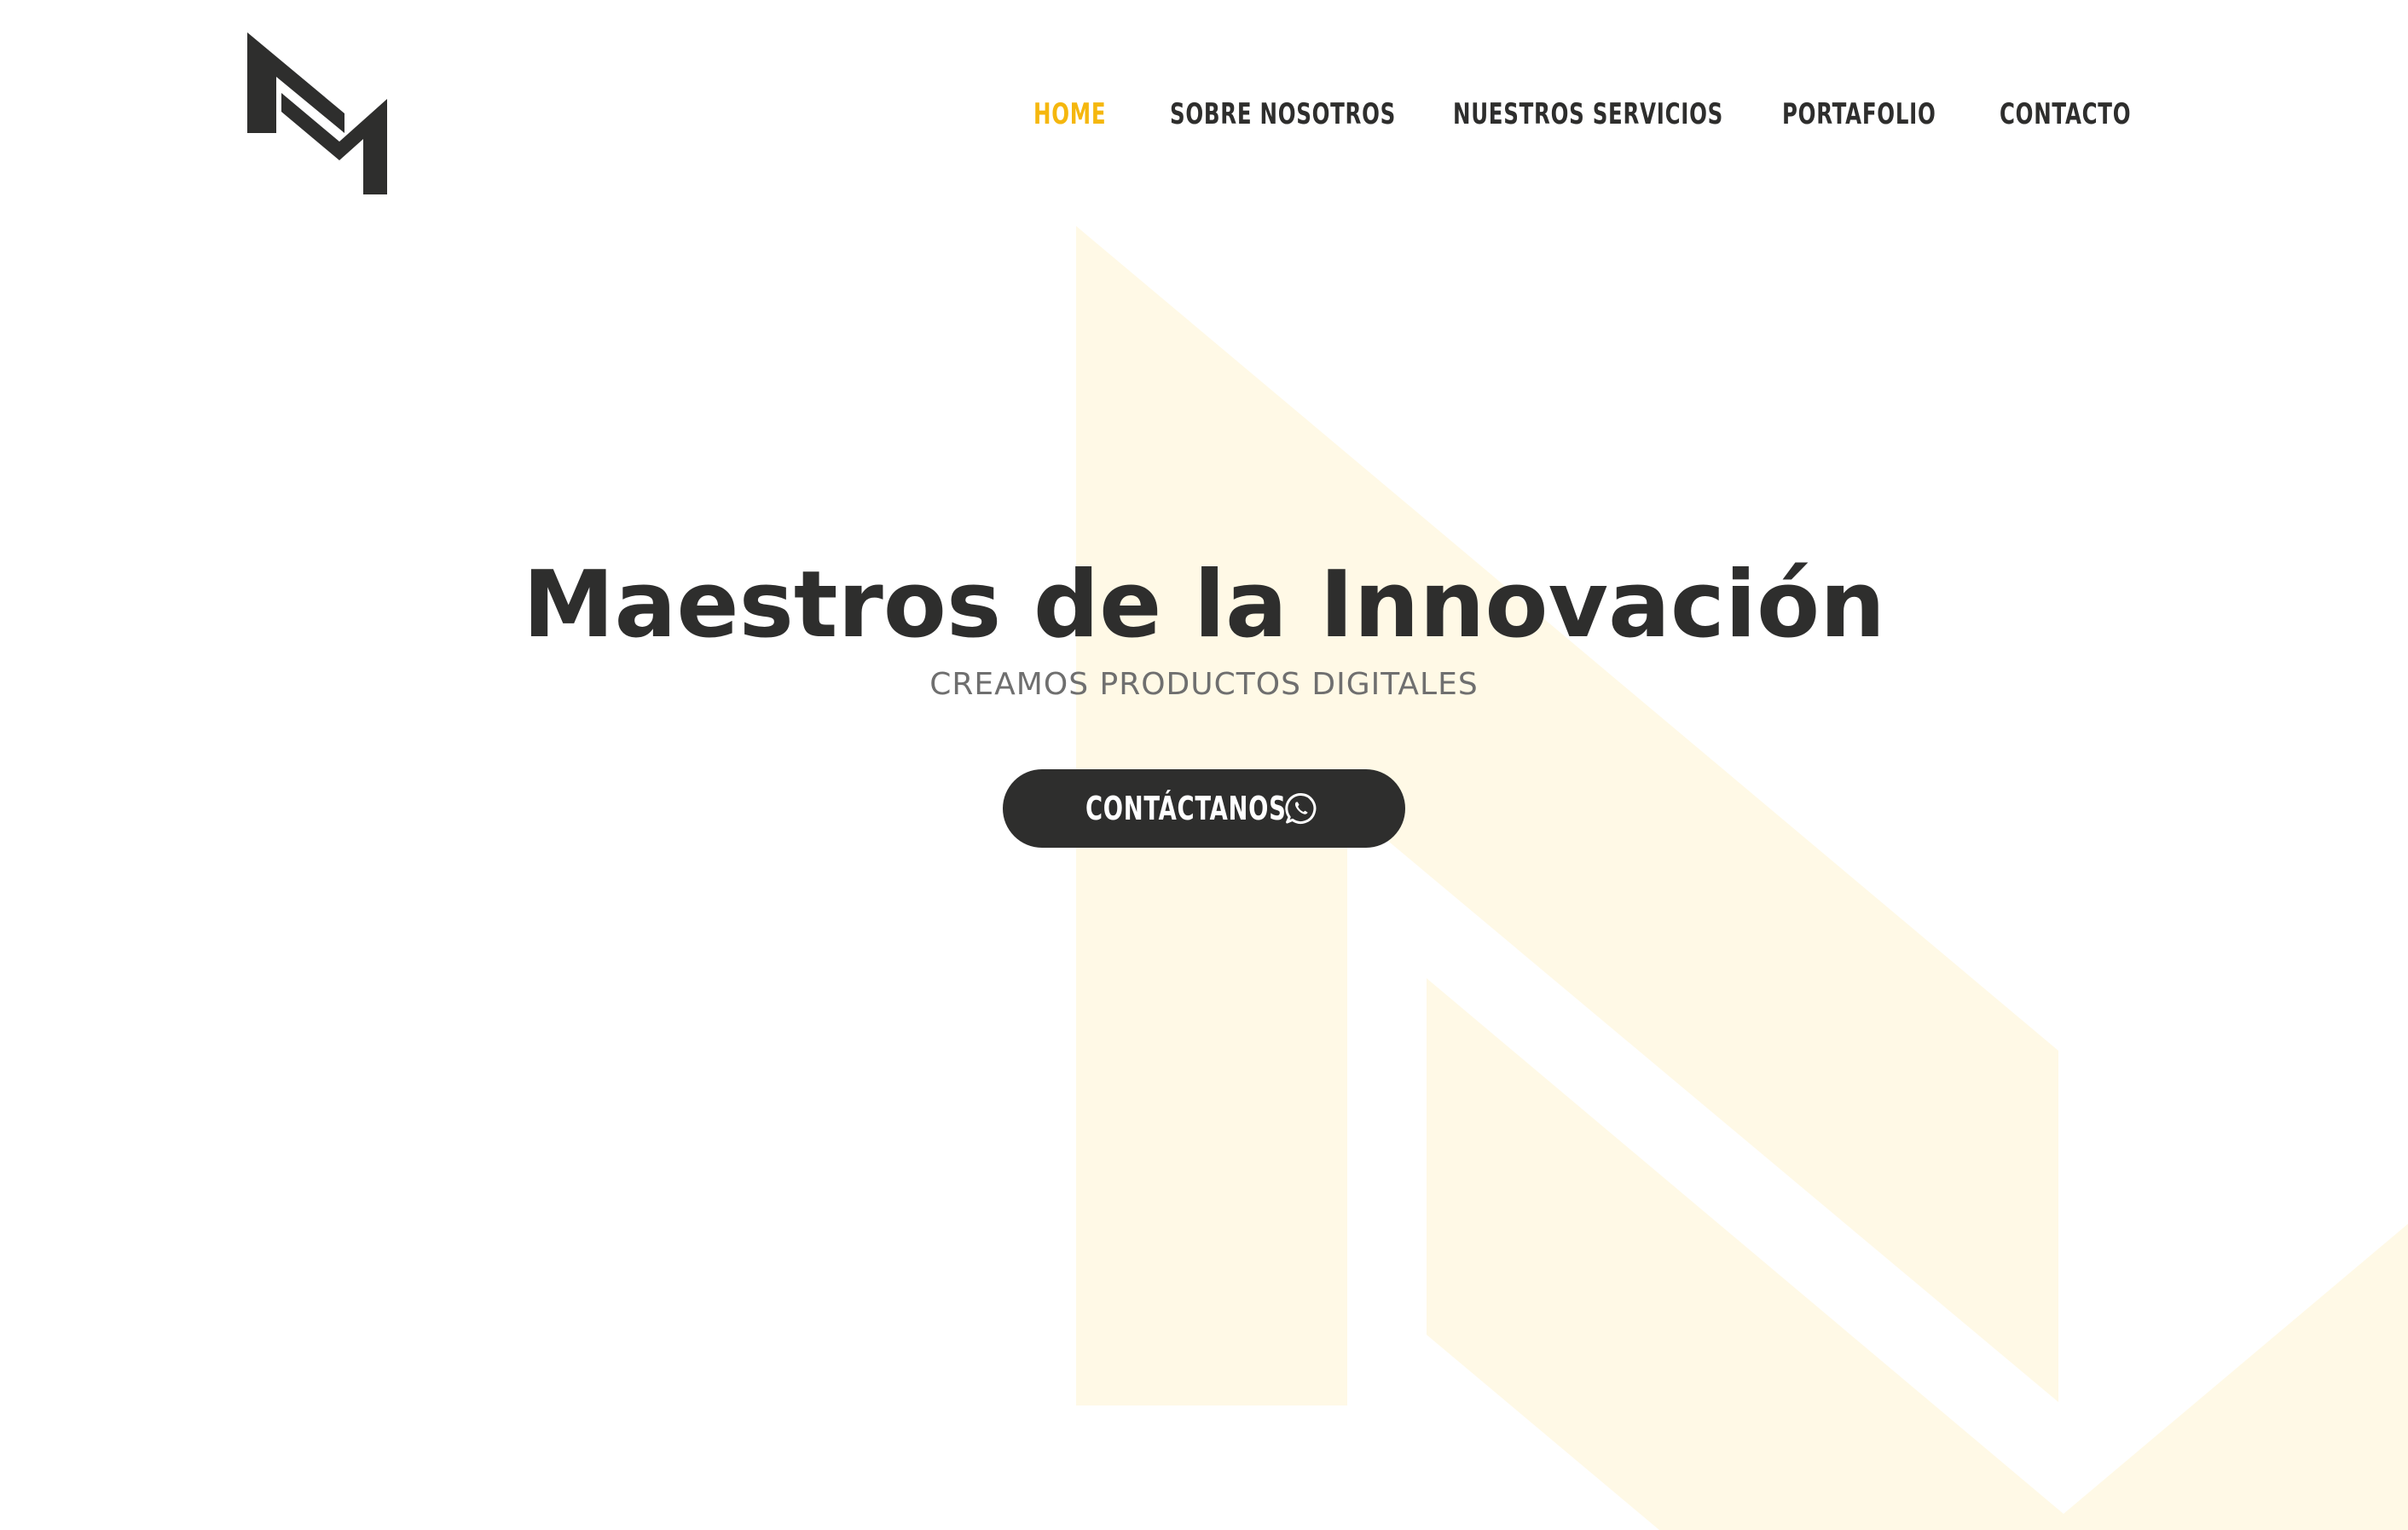  I want to click on contact-cta-button: CONTÁCTANOS, so click(1204, 808).